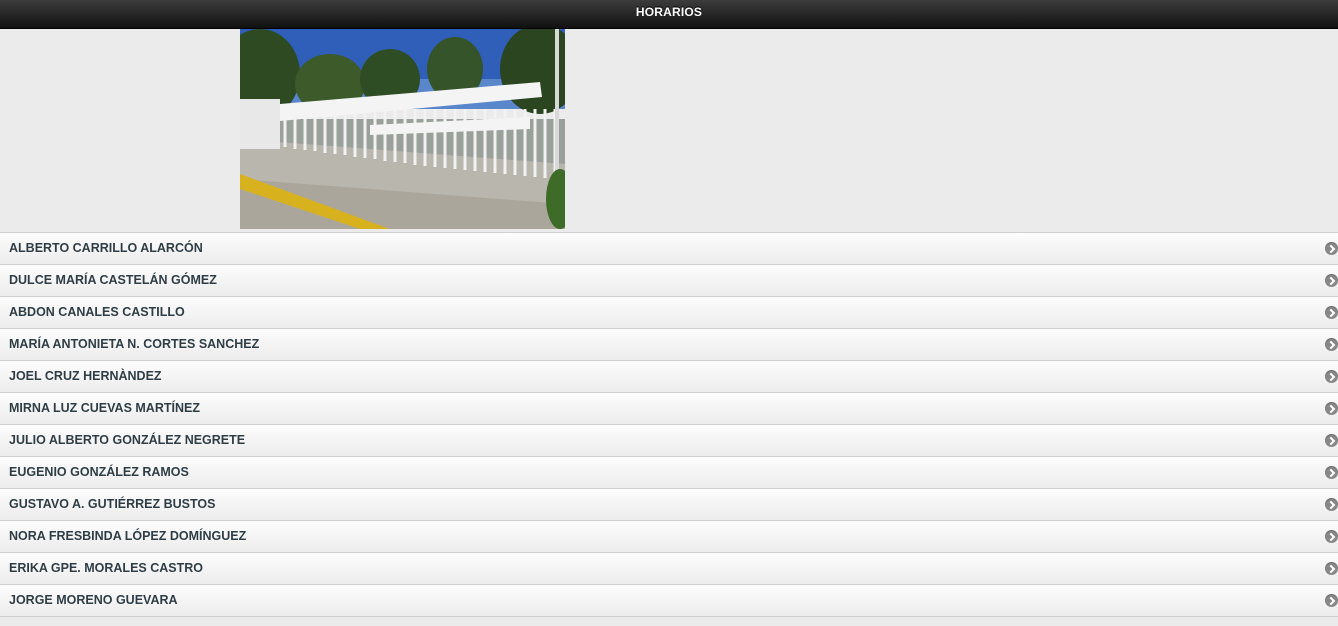 This screenshot has width=1338, height=626. What do you see at coordinates (113, 280) in the screenshot?
I see `list-item-label: DULCE MARÍA CASTELÁN GÓMEZ` at bounding box center [113, 280].